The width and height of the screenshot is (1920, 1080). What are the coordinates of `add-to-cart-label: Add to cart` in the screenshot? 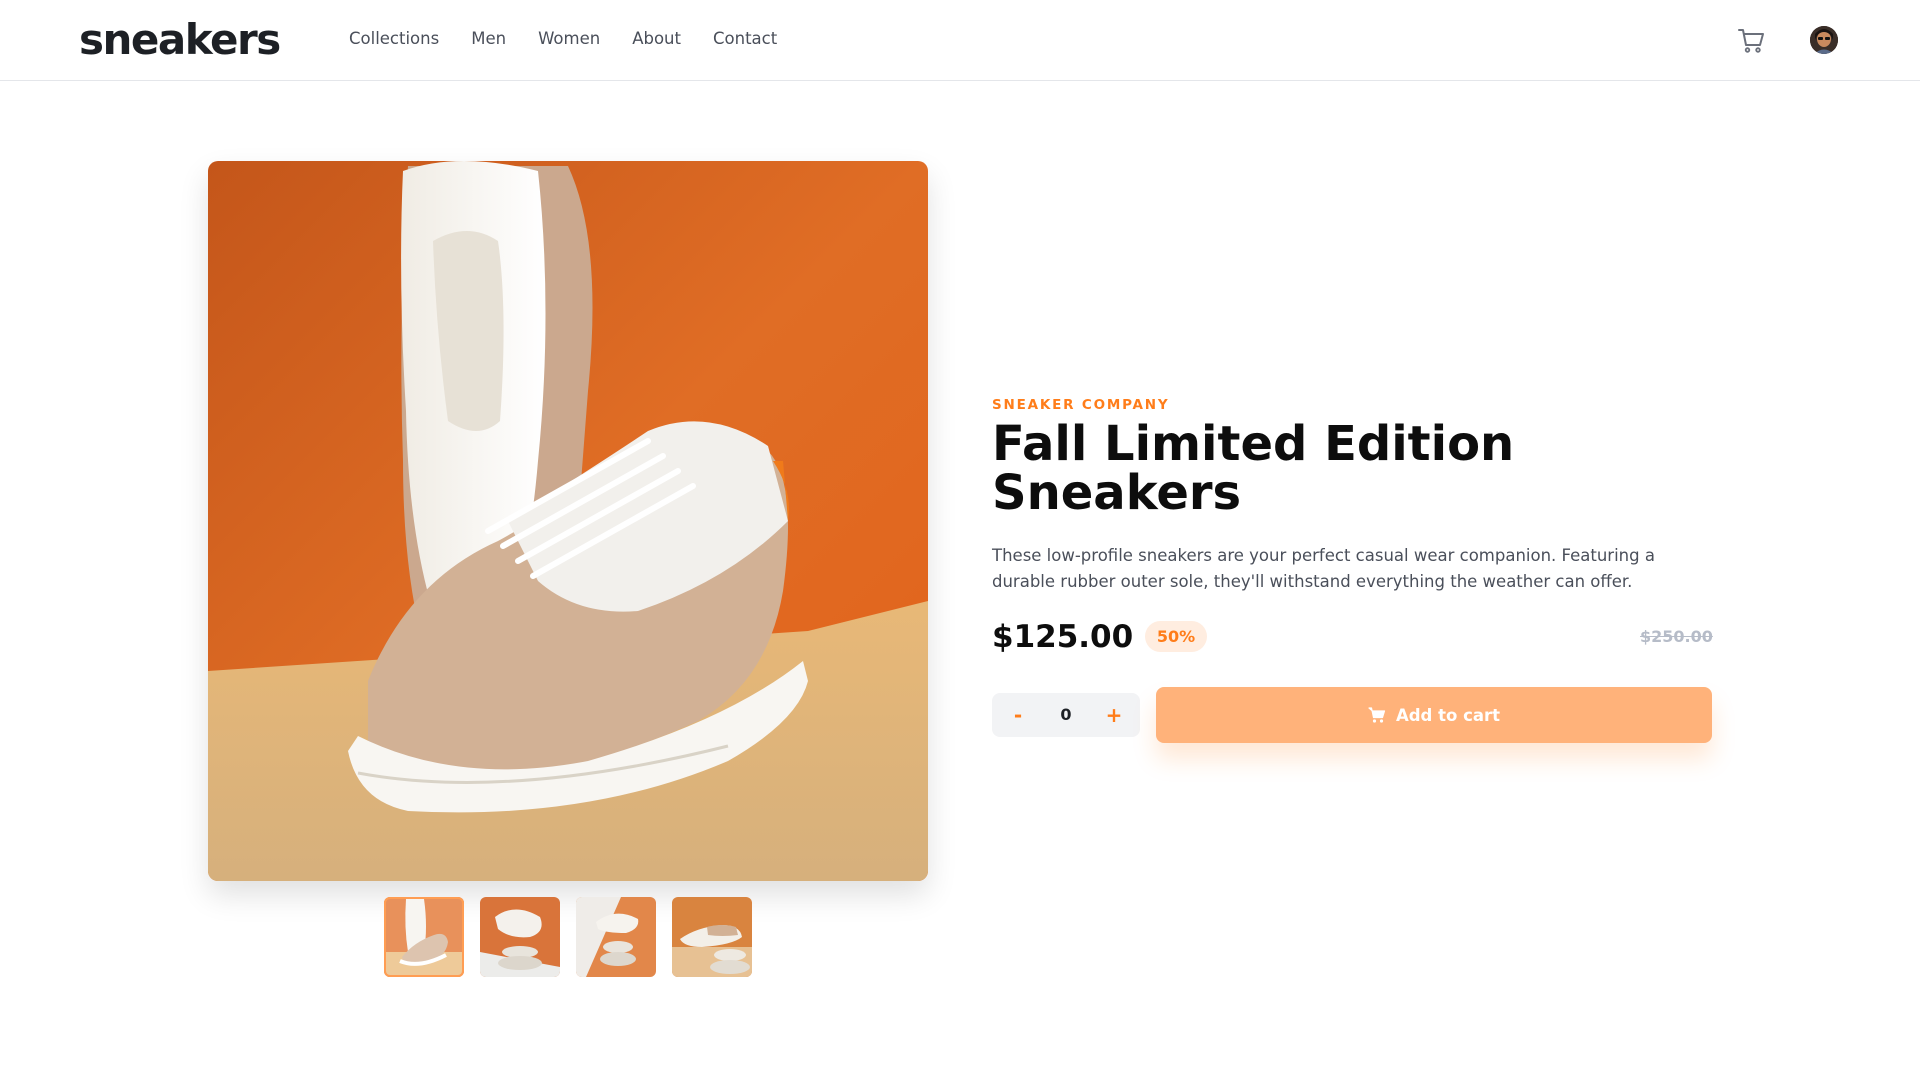 It's located at (1448, 715).